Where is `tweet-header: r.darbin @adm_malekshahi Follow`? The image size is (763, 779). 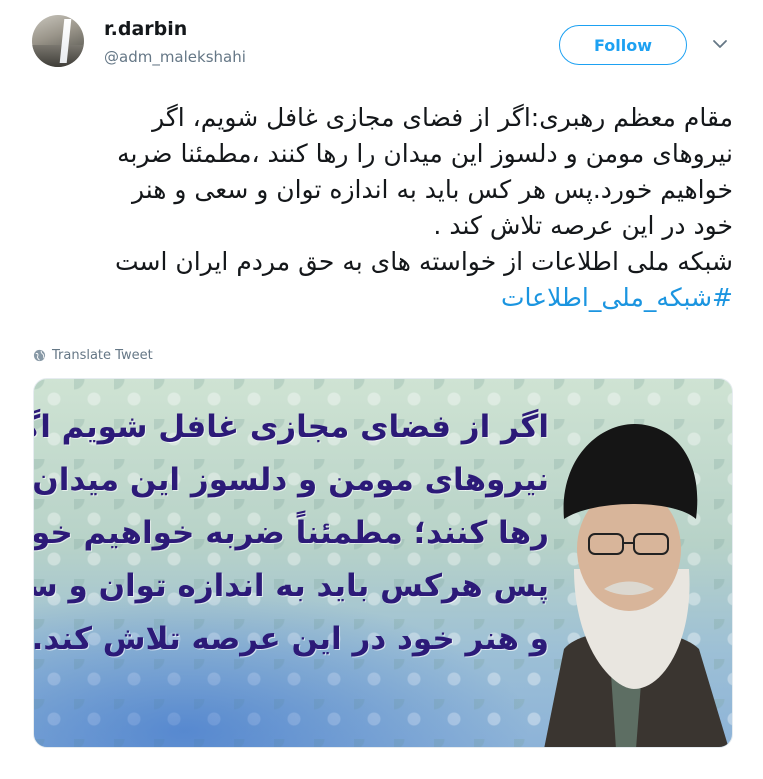 tweet-header: r.darbin @adm_malekshahi Follow is located at coordinates (381, 40).